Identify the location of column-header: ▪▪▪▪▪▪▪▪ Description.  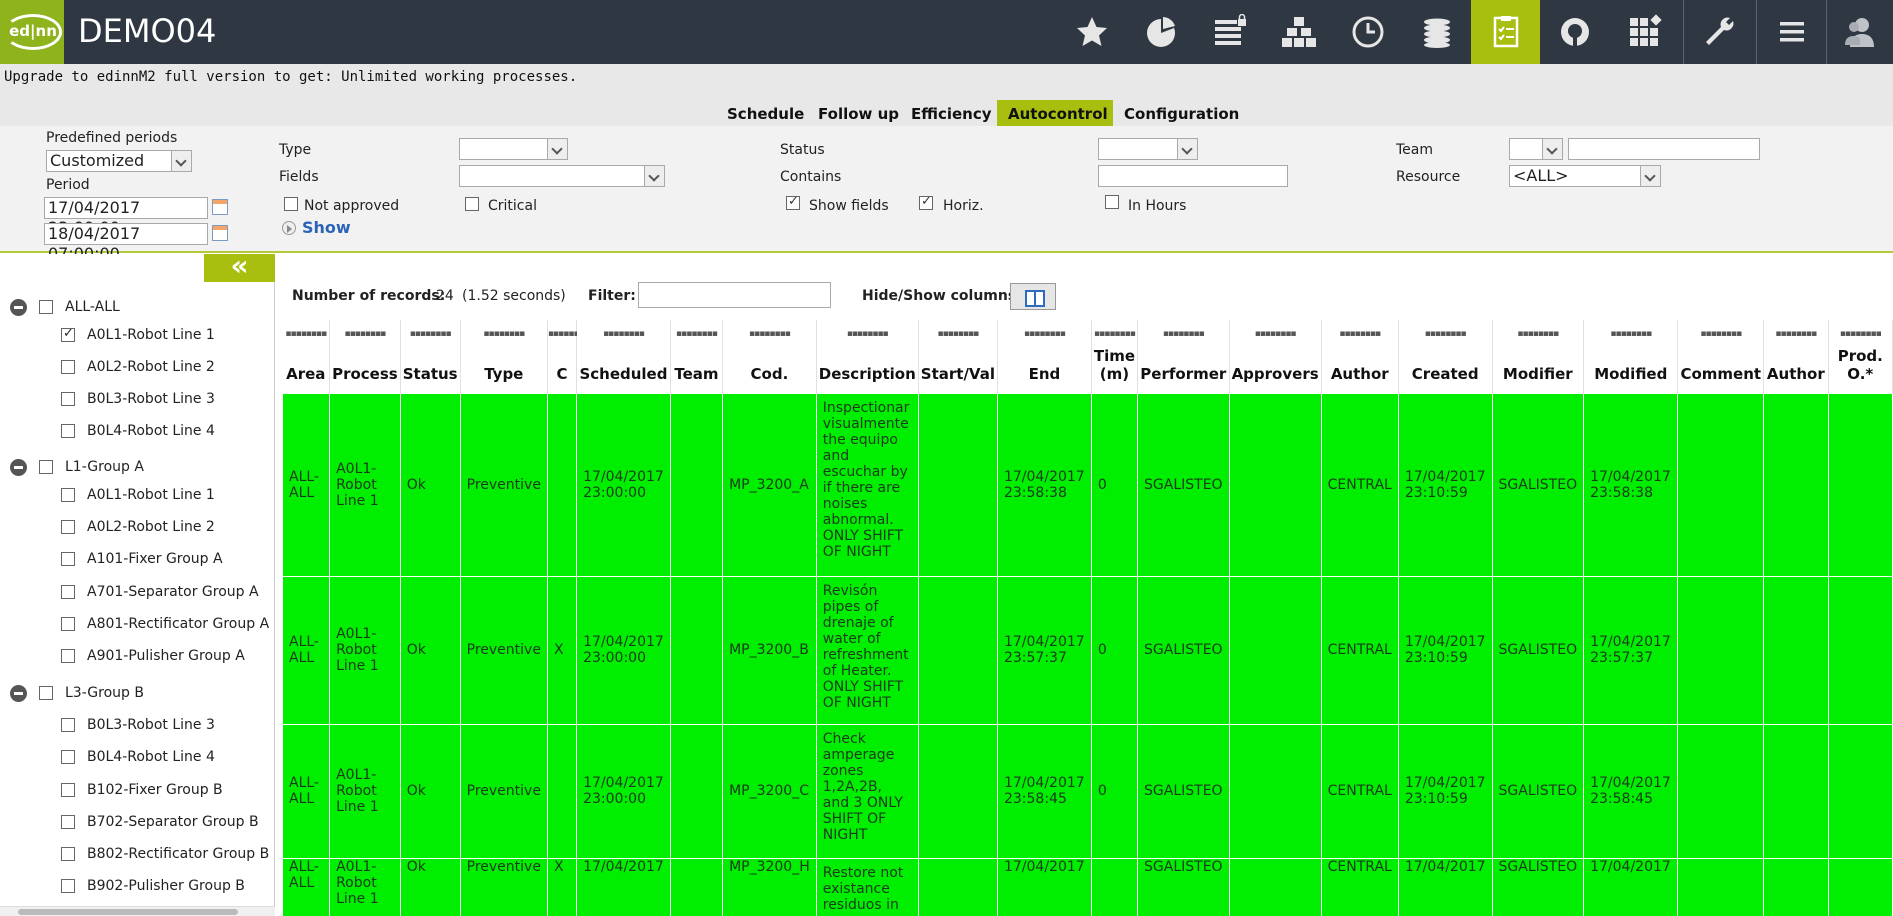
(867, 356).